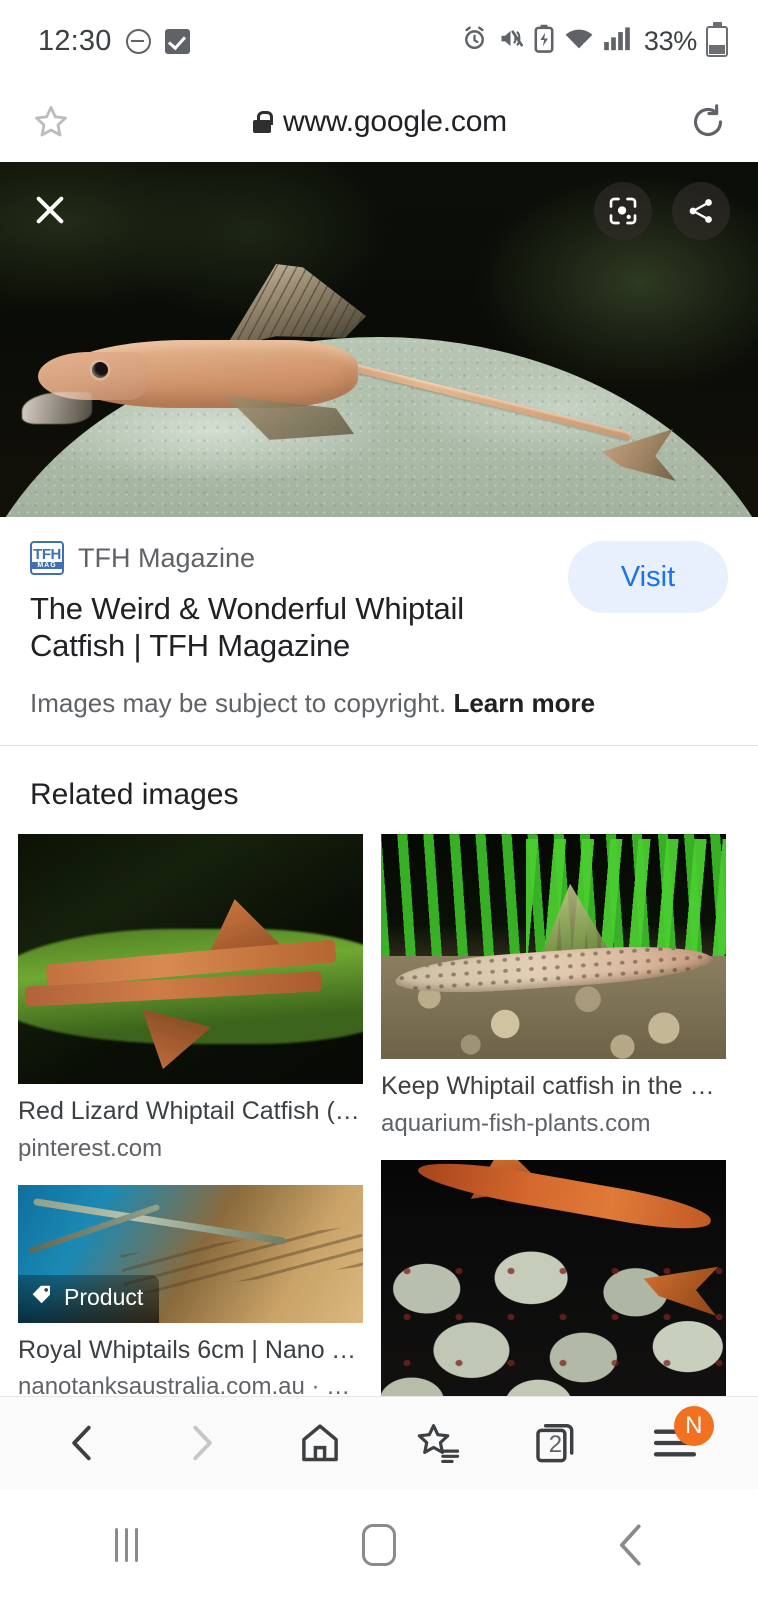 The image size is (758, 1600). I want to click on product-badge: Product, so click(89, 1298).